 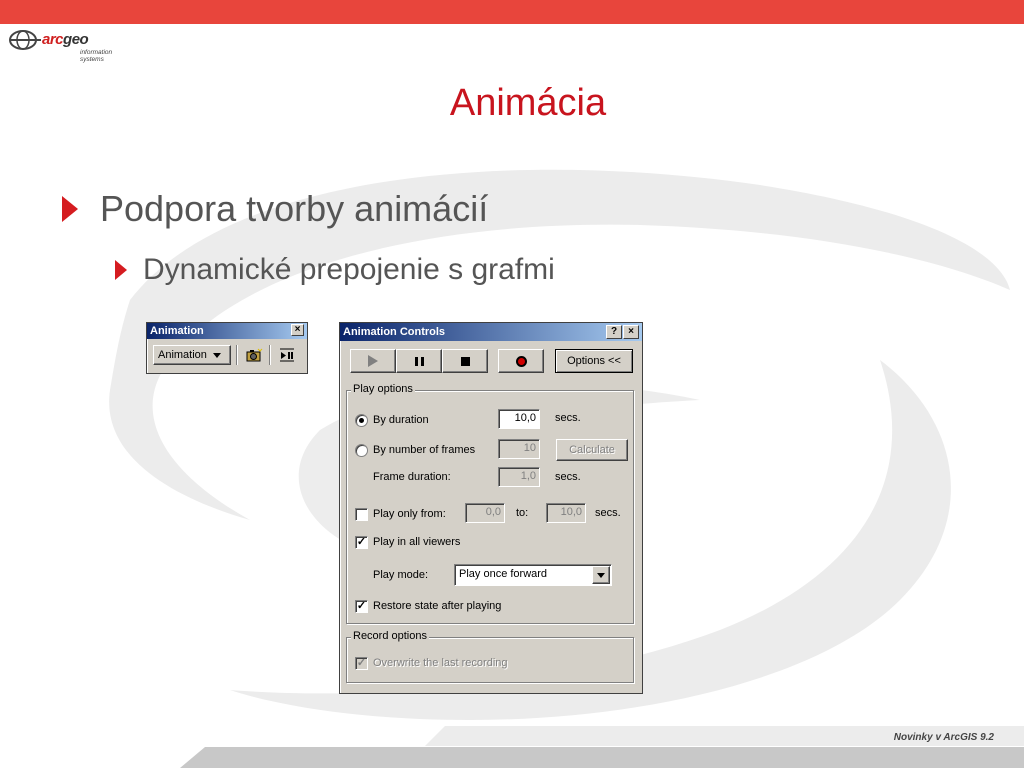 What do you see at coordinates (417, 542) in the screenshot?
I see `play-all-viewers-label: Play in all viewers` at bounding box center [417, 542].